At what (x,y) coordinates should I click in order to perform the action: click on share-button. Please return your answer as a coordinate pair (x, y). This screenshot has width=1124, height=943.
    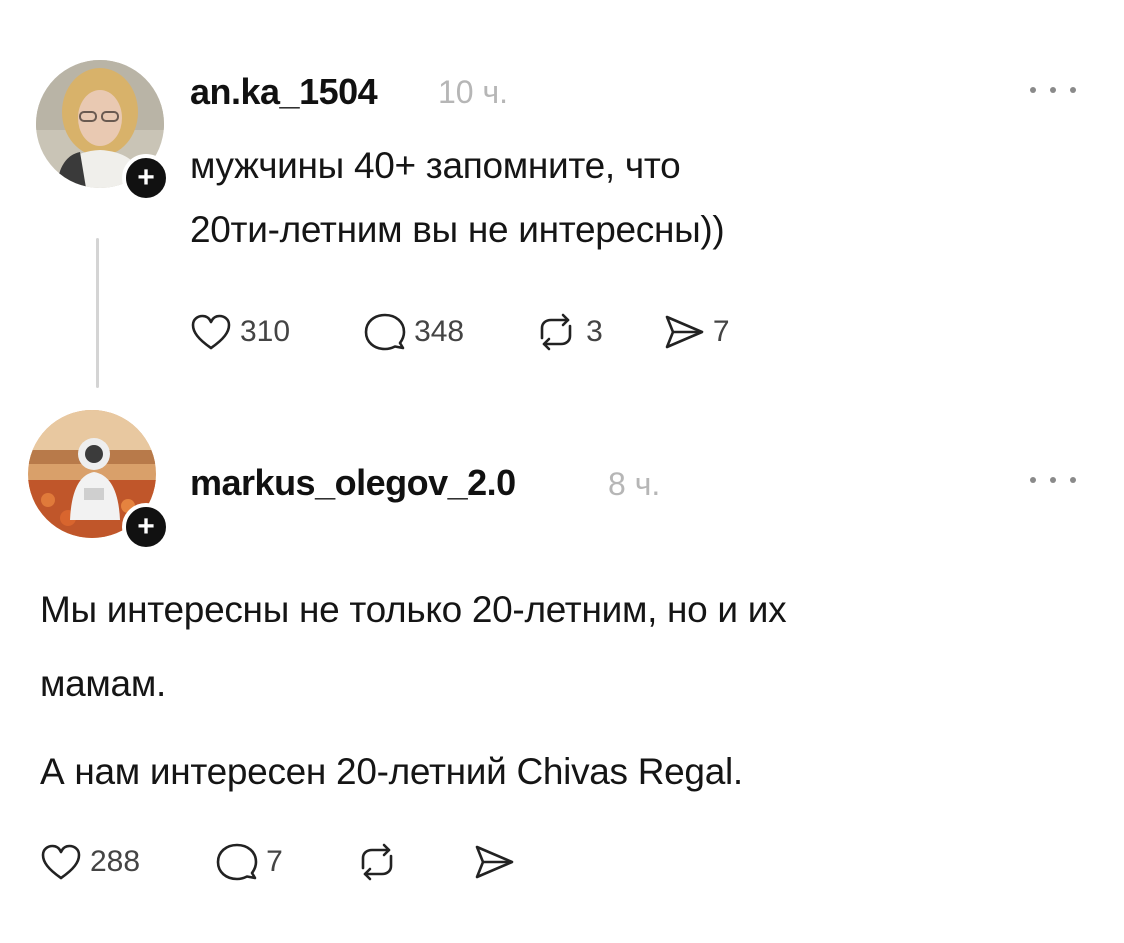
    Looking at the image, I should click on (494, 862).